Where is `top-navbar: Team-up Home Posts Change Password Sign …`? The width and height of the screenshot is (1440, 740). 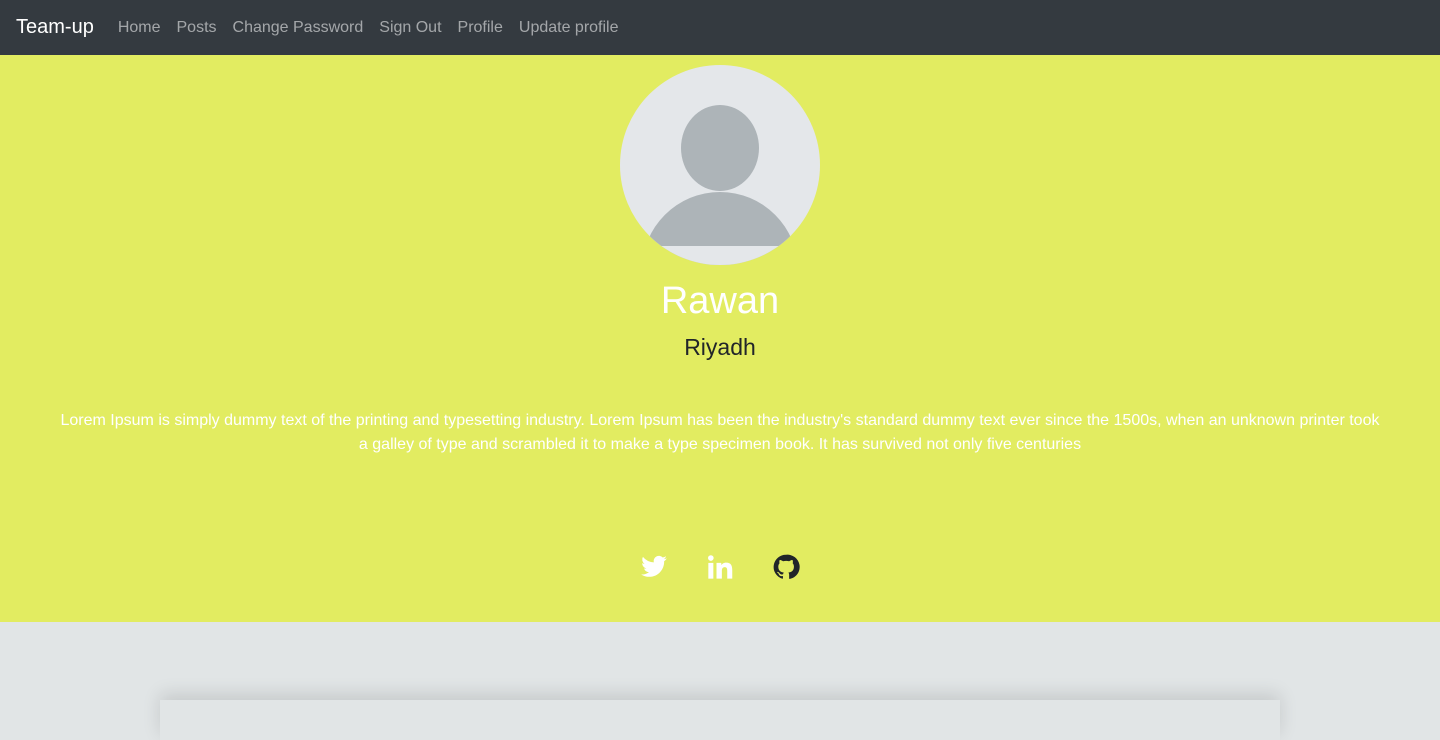
top-navbar: Team-up Home Posts Change Password Sign … is located at coordinates (720, 27).